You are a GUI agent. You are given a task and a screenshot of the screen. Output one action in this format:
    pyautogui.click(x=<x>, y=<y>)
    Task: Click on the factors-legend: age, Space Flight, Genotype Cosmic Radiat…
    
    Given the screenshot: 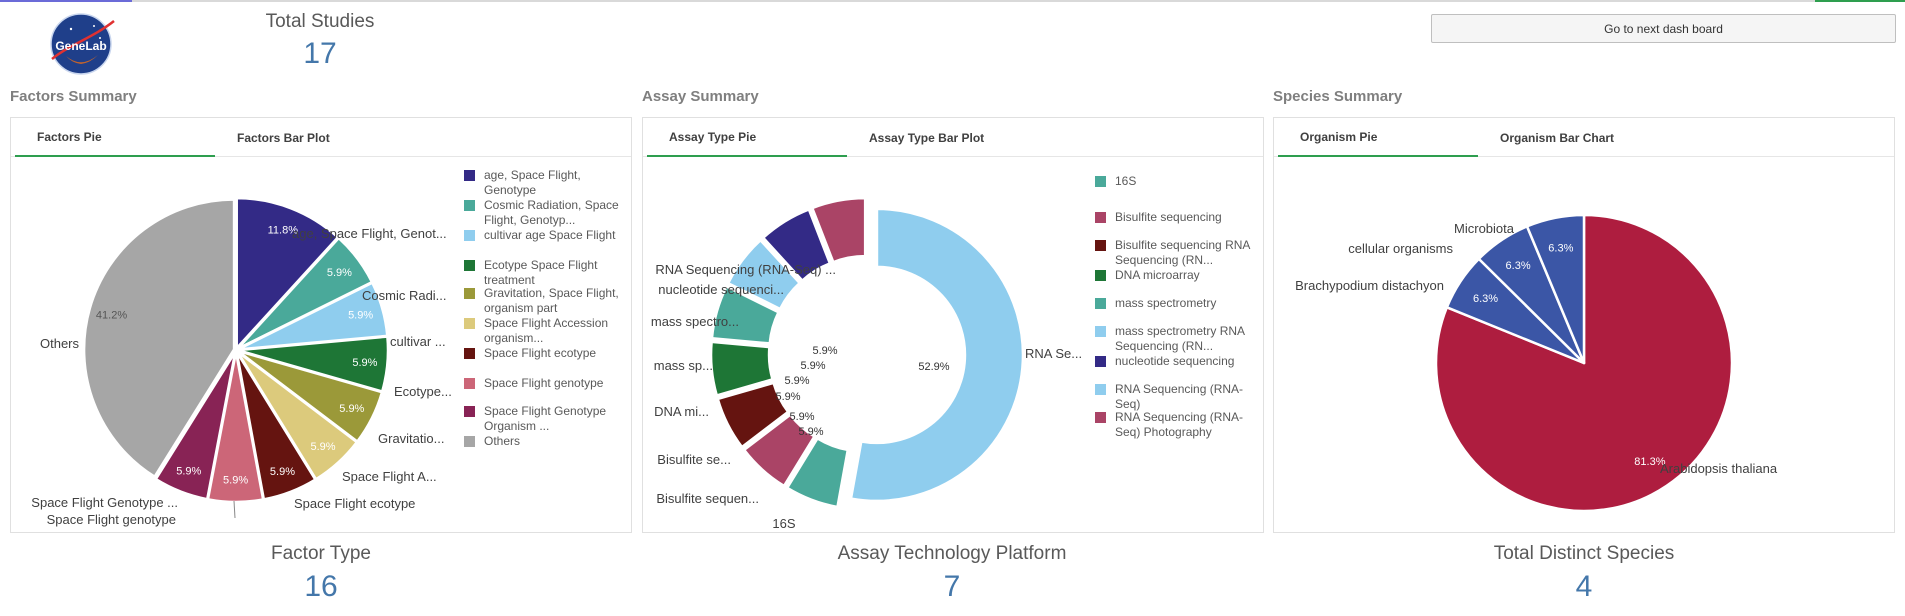 What is the action you would take?
    pyautogui.click(x=546, y=348)
    